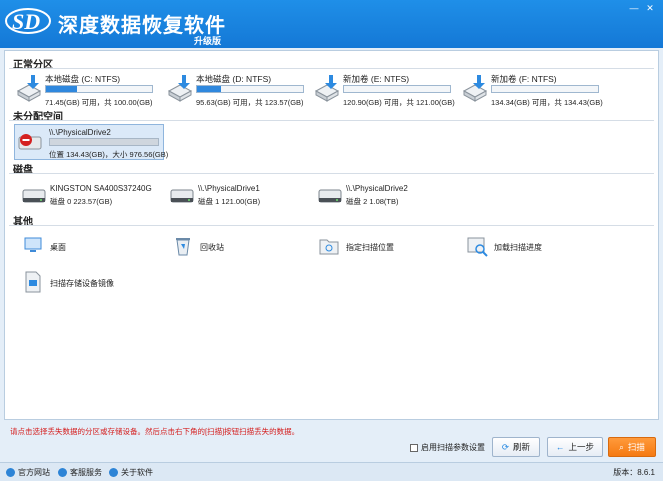  What do you see at coordinates (518, 247) in the screenshot?
I see `other-item-label: 加载扫描进度` at bounding box center [518, 247].